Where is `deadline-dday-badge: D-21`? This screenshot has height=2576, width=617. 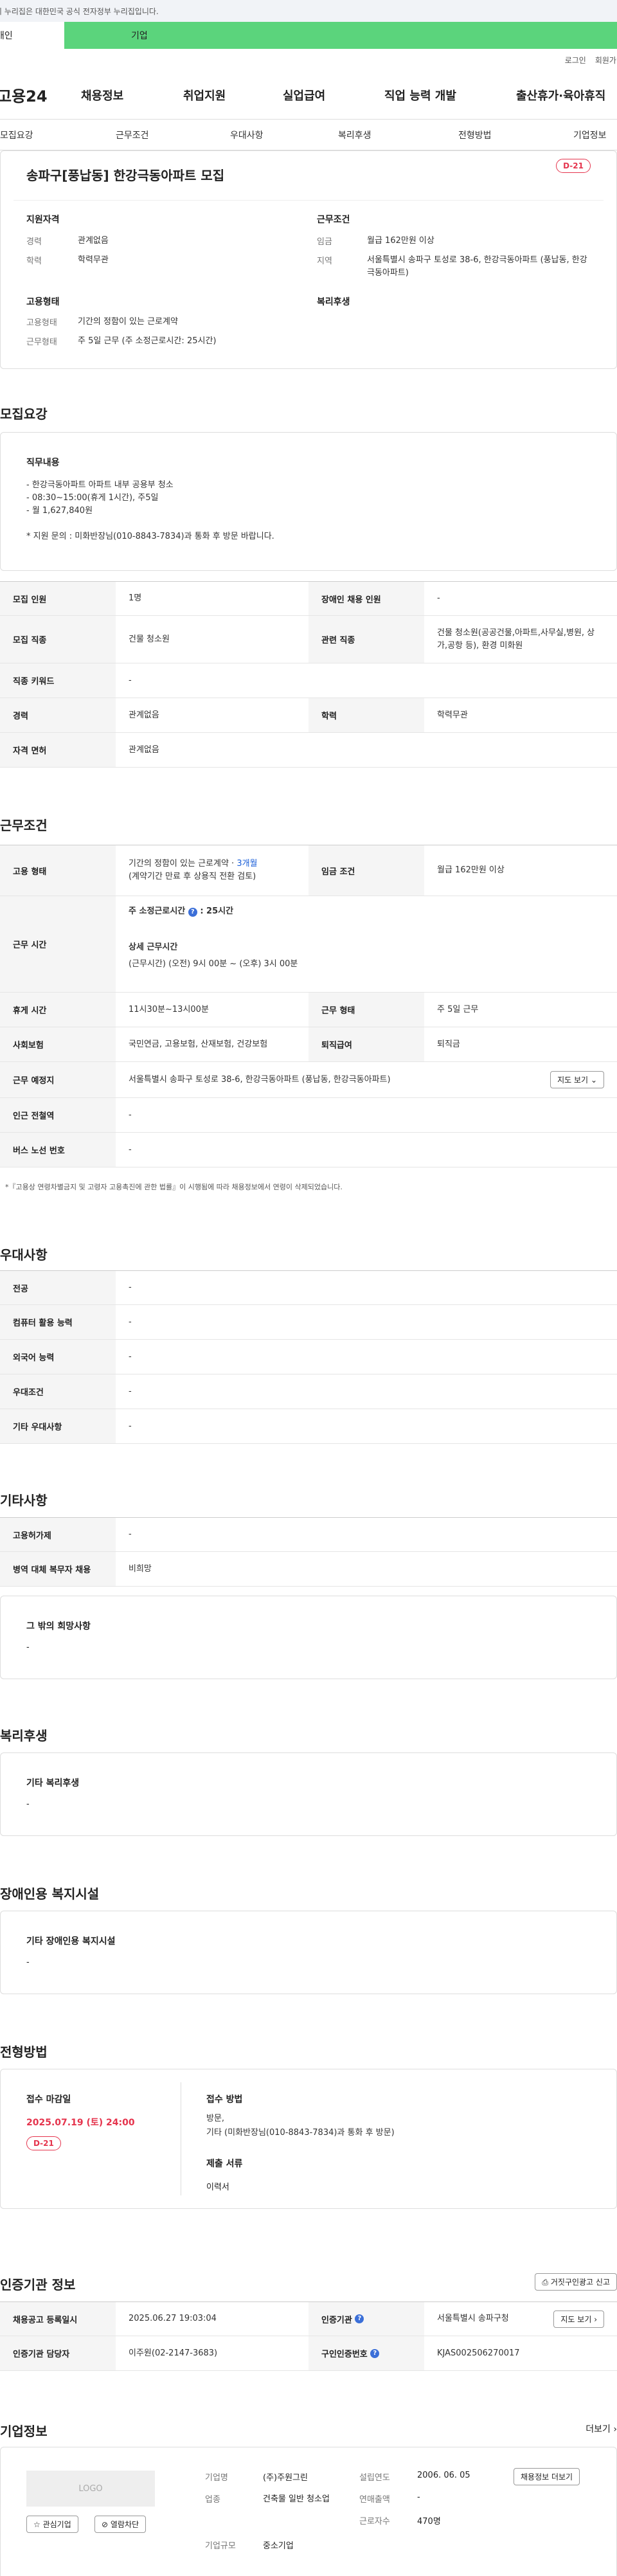 deadline-dday-badge: D-21 is located at coordinates (43, 2143).